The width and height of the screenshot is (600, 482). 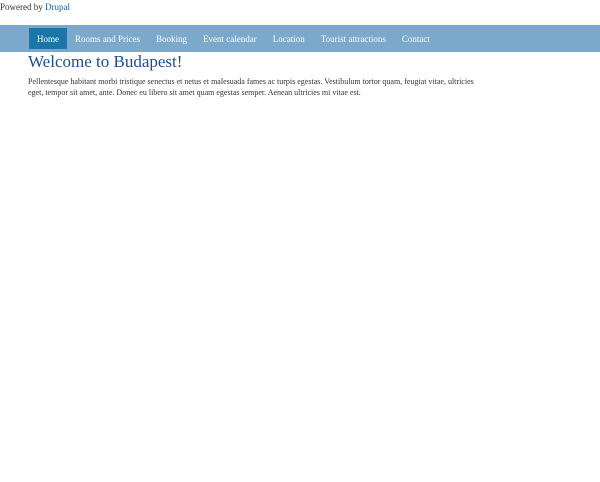 I want to click on nav-item-event-calendar: Event calendar, so click(x=230, y=38).